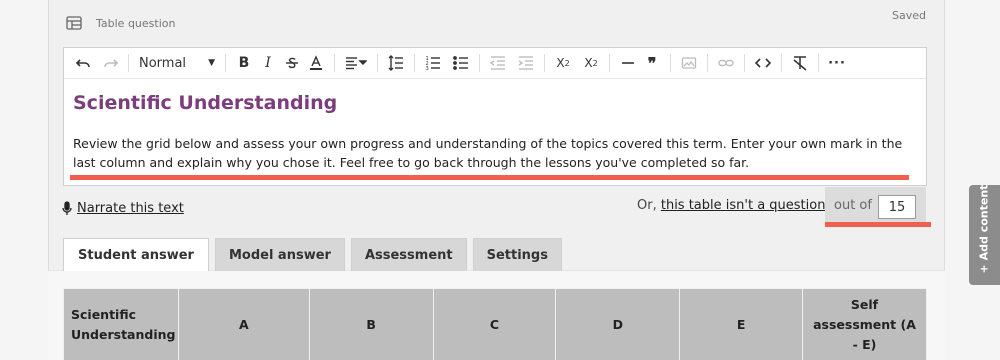 This screenshot has width=1000, height=360. What do you see at coordinates (853, 205) in the screenshot?
I see `out-of-label: out of` at bounding box center [853, 205].